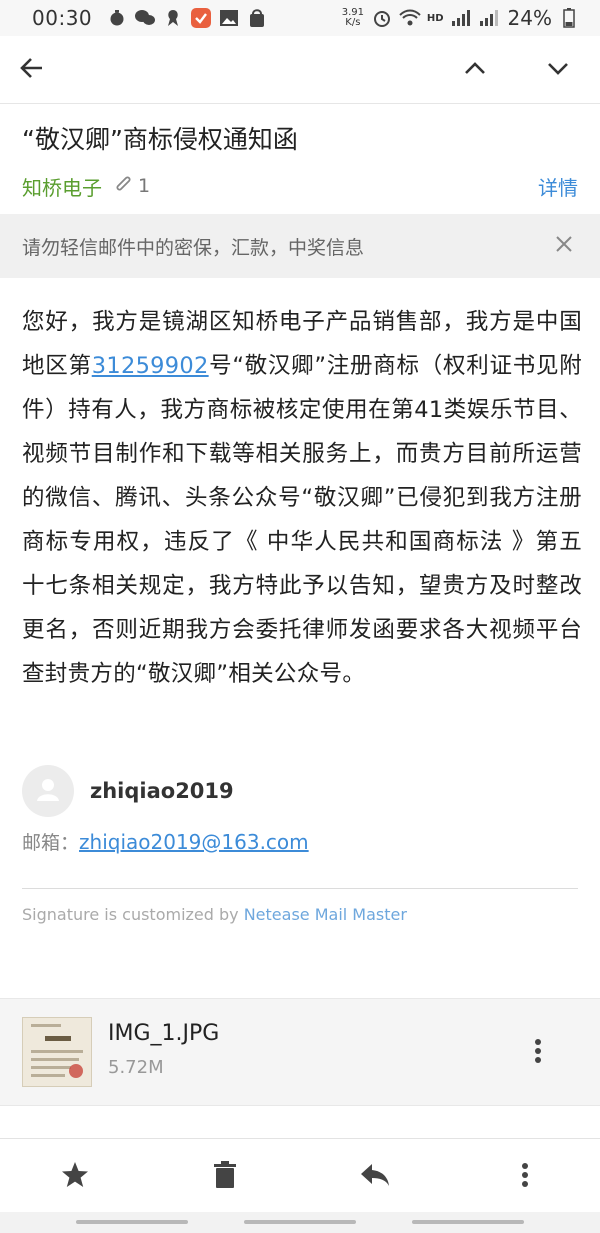 The image size is (600, 1233). Describe the element at coordinates (229, 18) in the screenshot. I see `gallery-icon` at that location.